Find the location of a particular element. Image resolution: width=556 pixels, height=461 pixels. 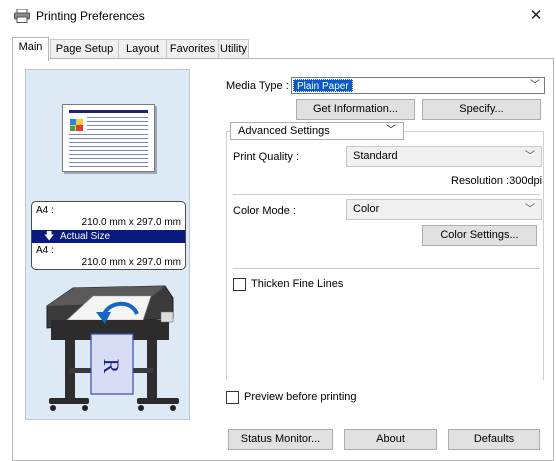

close-icon: ✕ is located at coordinates (536, 16).